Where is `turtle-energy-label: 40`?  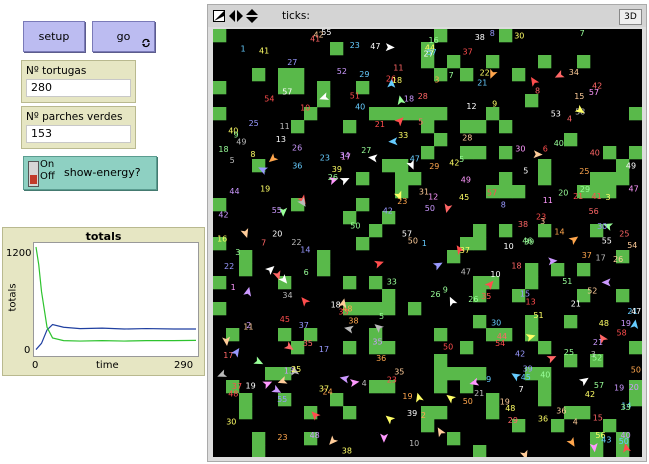
turtle-energy-label: 40 is located at coordinates (545, 374).